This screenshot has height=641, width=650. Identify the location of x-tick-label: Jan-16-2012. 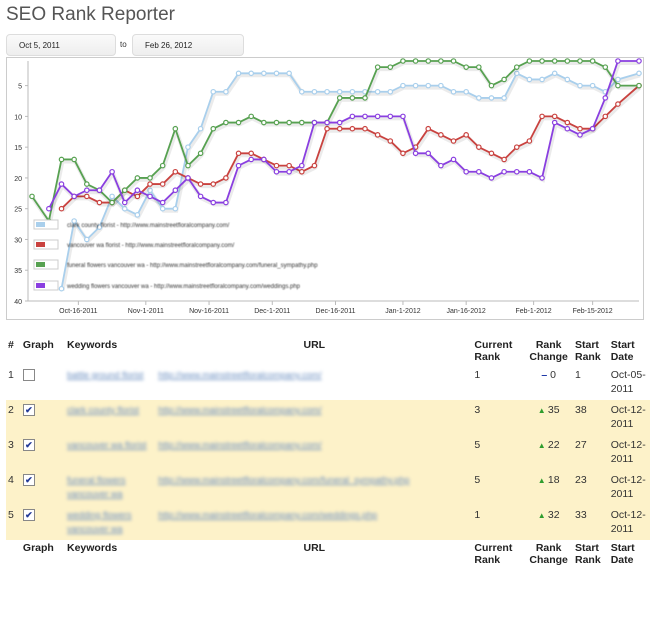
(466, 311).